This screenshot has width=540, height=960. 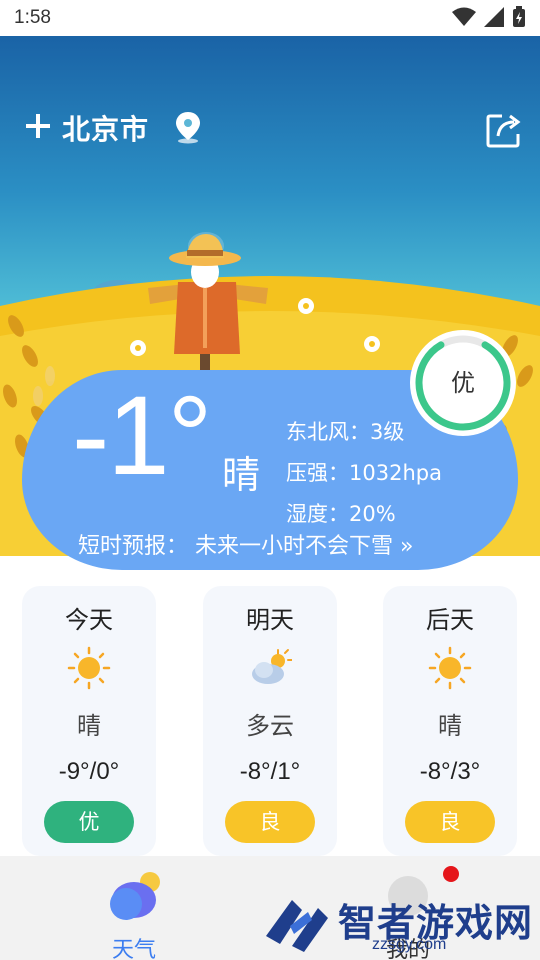 What do you see at coordinates (297, 926) in the screenshot?
I see `watermark-logo-icon` at bounding box center [297, 926].